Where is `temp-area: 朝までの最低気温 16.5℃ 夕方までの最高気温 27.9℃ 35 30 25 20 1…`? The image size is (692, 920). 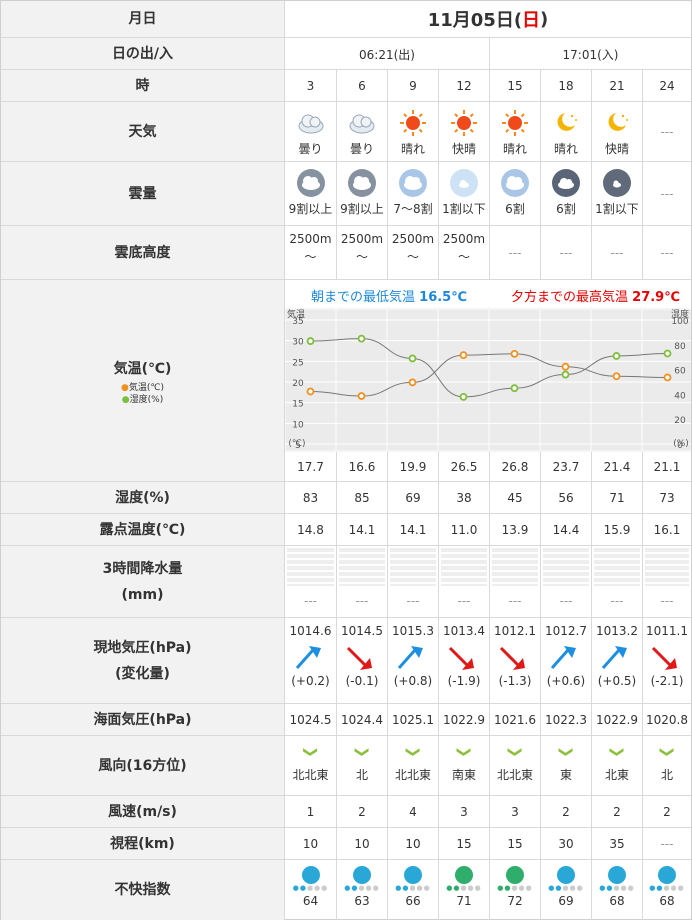
temp-area: 朝までの最低気温 16.5℃ 夕方までの最高気温 27.9℃ 35 30 25 20 1… is located at coordinates (488, 381).